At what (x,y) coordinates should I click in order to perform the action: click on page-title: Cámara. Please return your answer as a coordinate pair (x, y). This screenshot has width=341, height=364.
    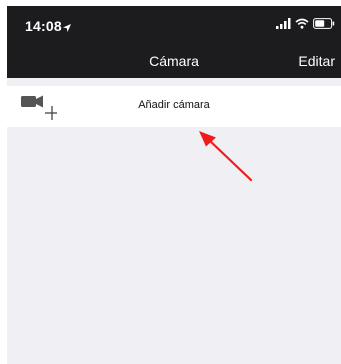
    Looking at the image, I should click on (174, 61).